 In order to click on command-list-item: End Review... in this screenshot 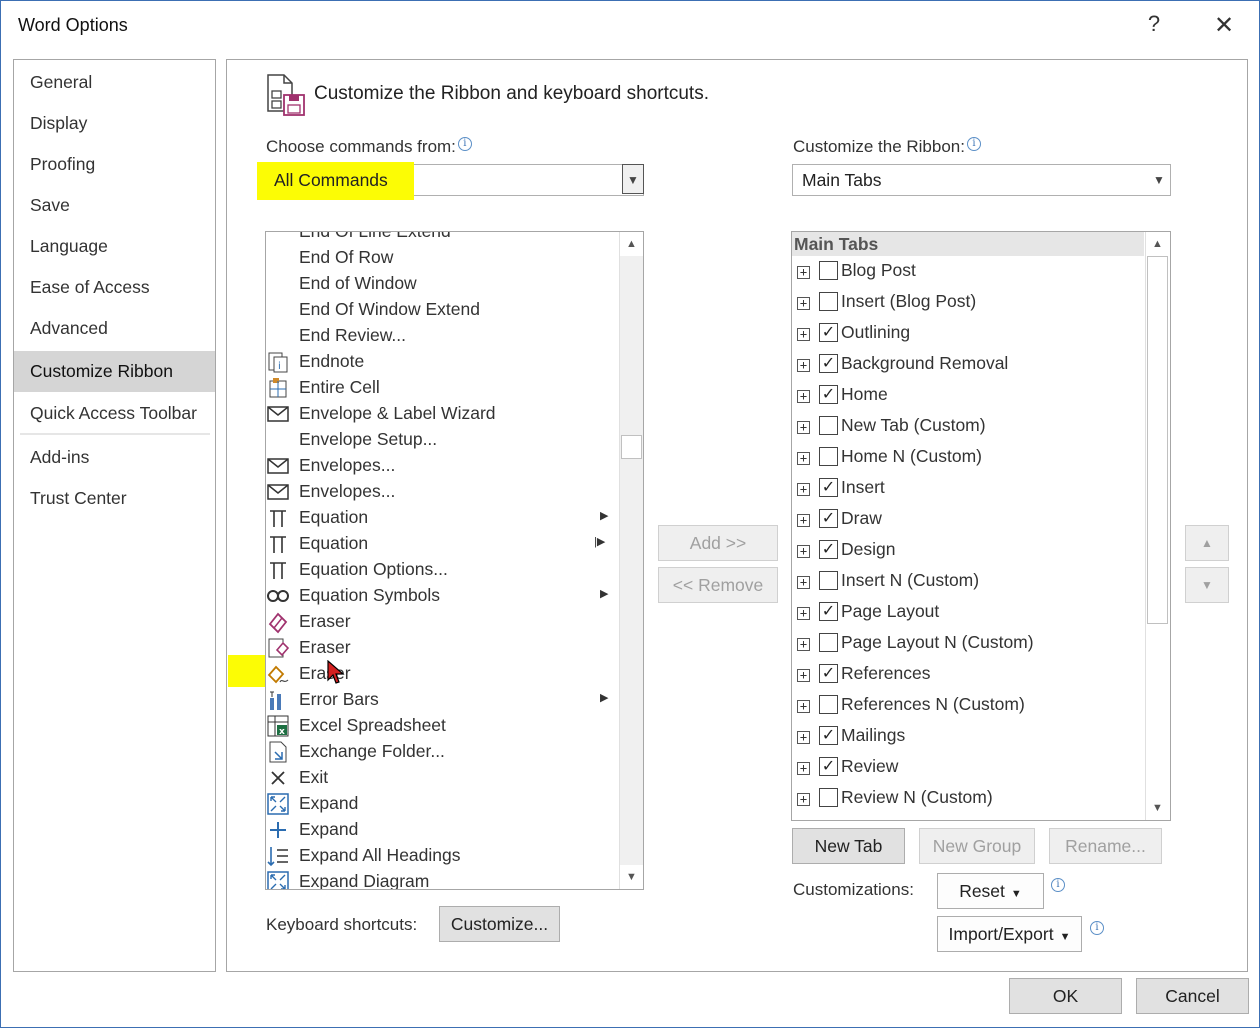, I will do `click(441, 336)`.